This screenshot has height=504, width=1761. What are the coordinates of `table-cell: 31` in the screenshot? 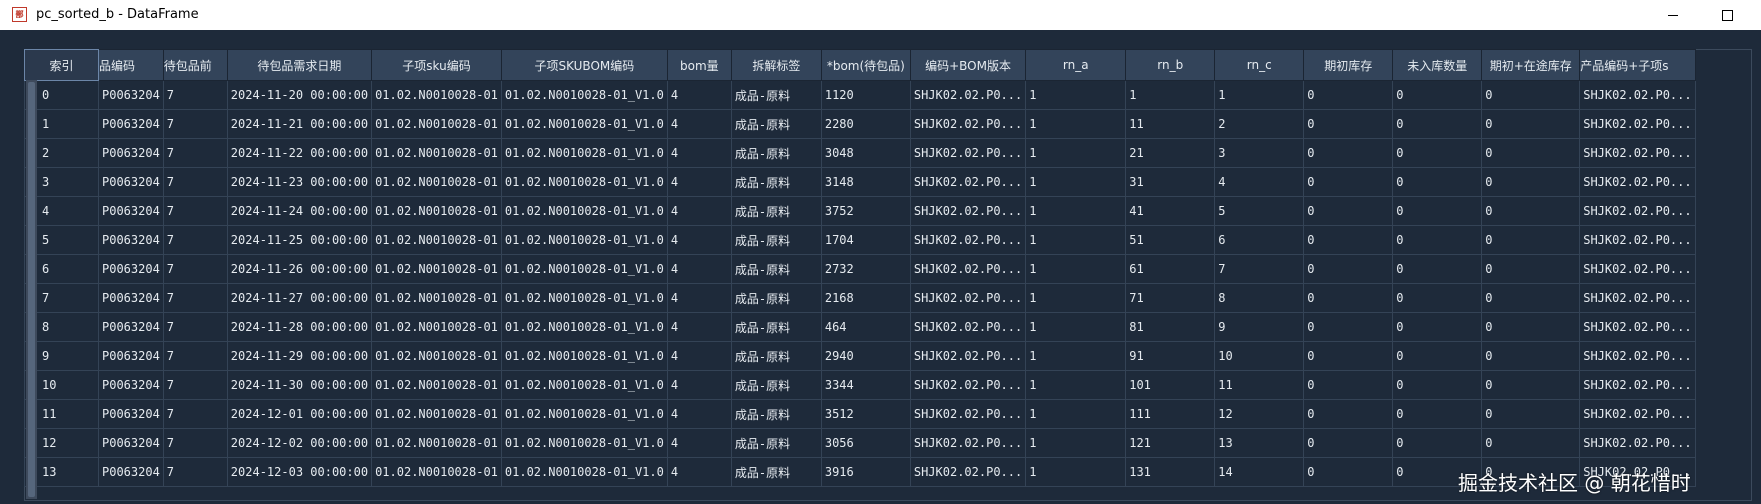 It's located at (1170, 182).